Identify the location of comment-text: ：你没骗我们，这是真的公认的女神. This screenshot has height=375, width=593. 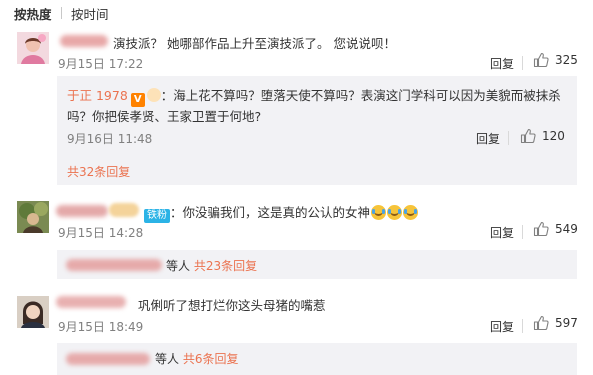
(270, 212).